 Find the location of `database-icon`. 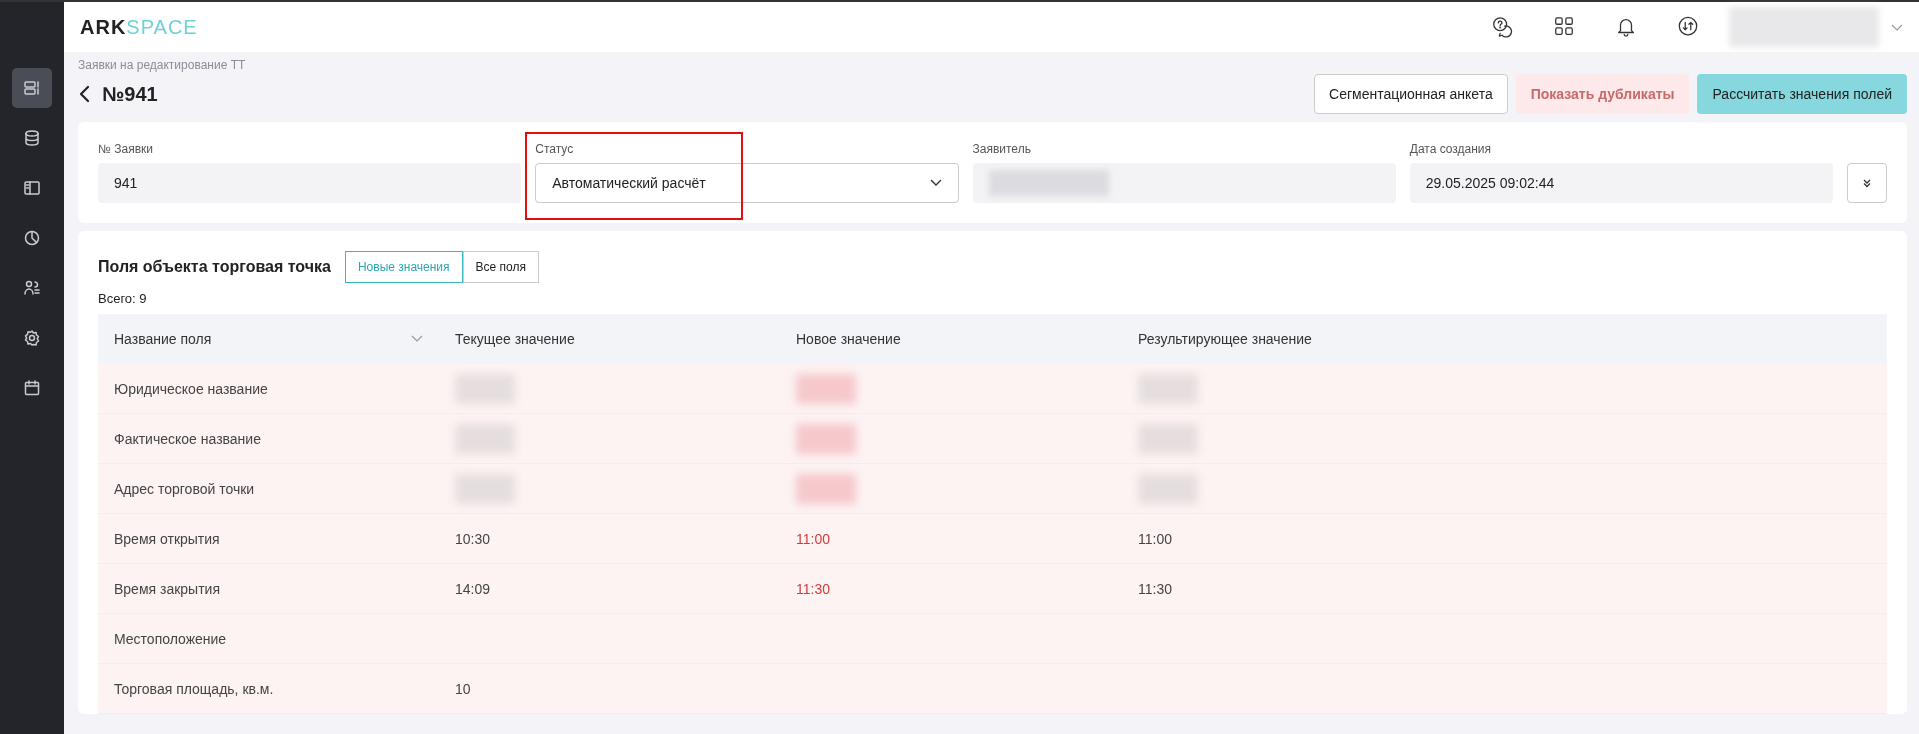

database-icon is located at coordinates (32, 138).